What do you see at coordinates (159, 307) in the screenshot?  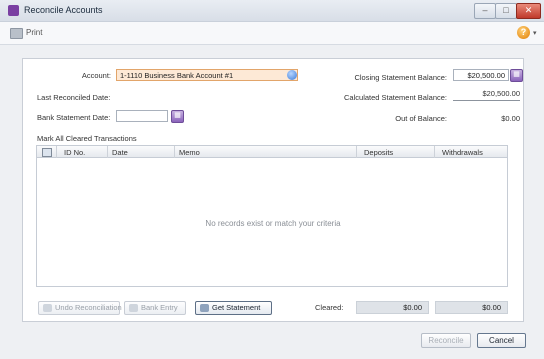 I see `bank-entry-label: Bank Entry` at bounding box center [159, 307].